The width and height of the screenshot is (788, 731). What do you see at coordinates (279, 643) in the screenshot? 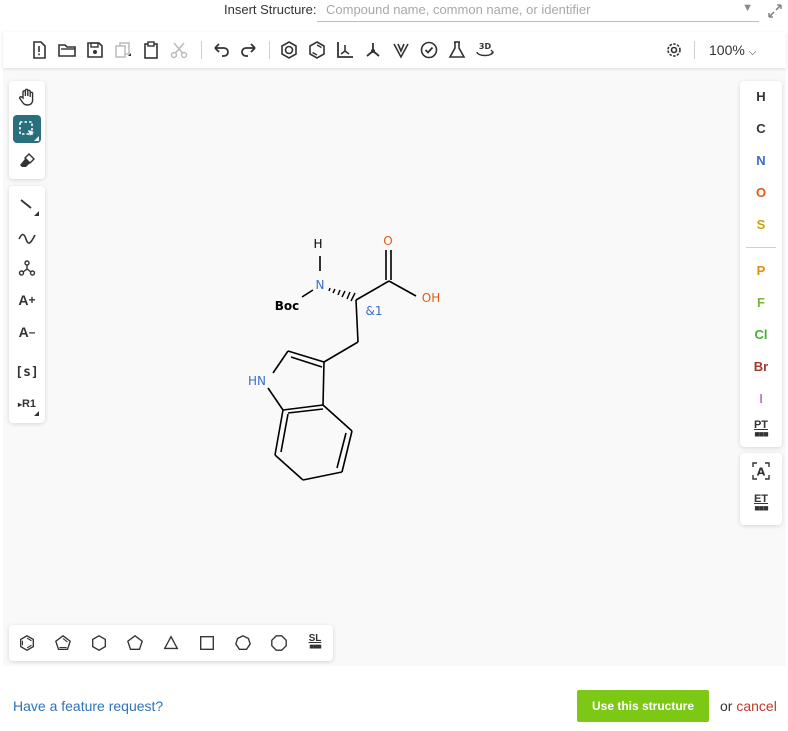
I see `cyclooctane-icon` at bounding box center [279, 643].